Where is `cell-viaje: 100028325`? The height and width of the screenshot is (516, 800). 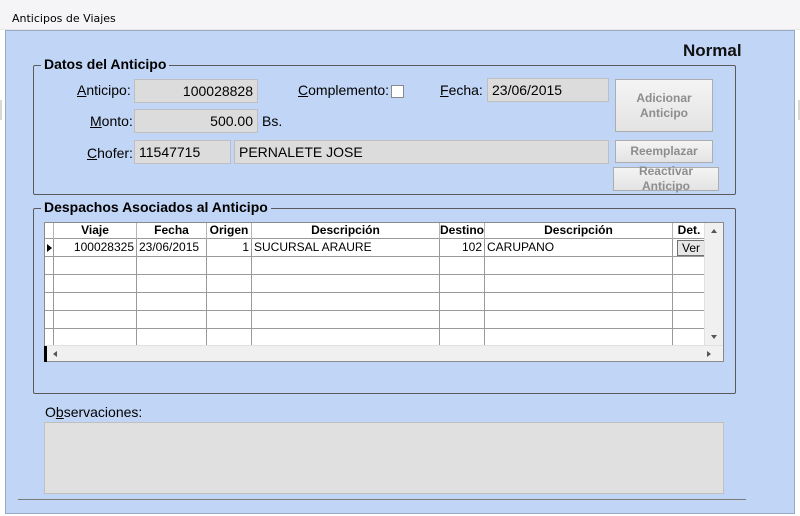 cell-viaje: 100028325 is located at coordinates (95, 248).